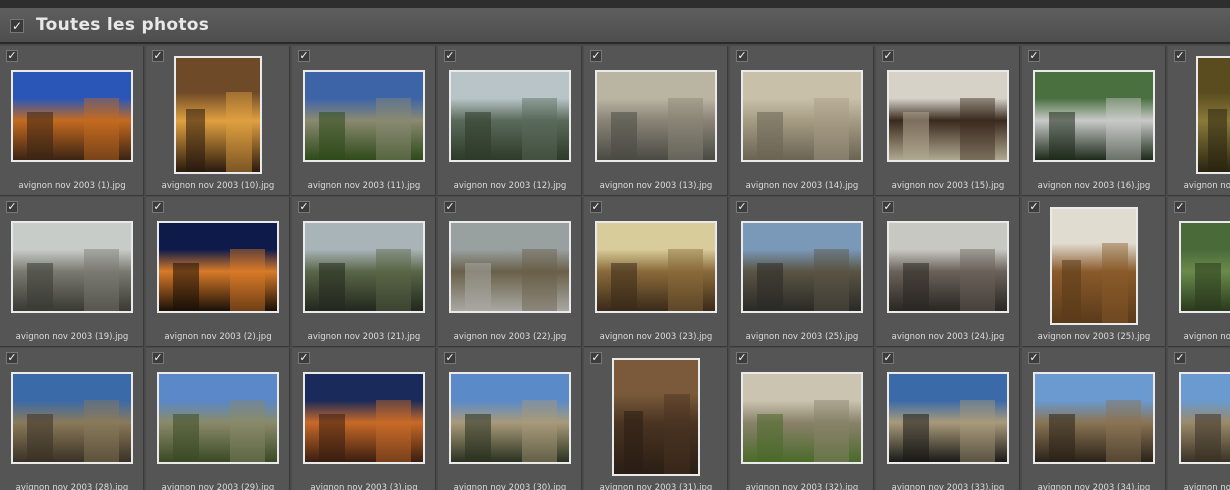 This screenshot has height=490, width=1230. What do you see at coordinates (364, 486) in the screenshot?
I see `photo-caption: avignon nov 2003 (3).jpg` at bounding box center [364, 486].